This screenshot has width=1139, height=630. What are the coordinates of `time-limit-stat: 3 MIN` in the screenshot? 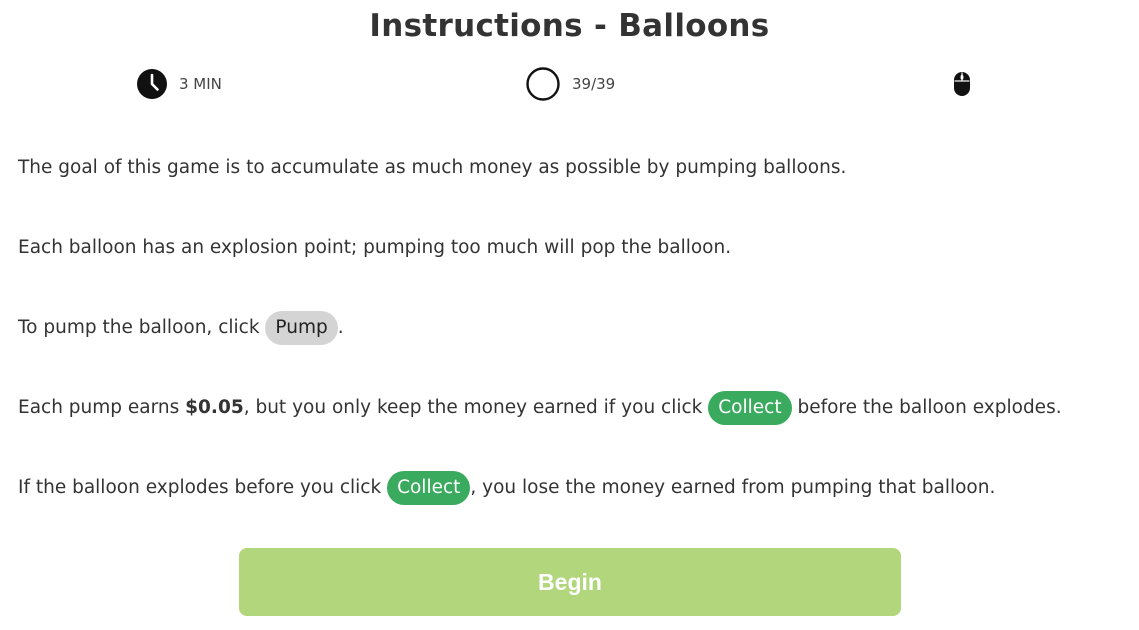 It's located at (179, 84).